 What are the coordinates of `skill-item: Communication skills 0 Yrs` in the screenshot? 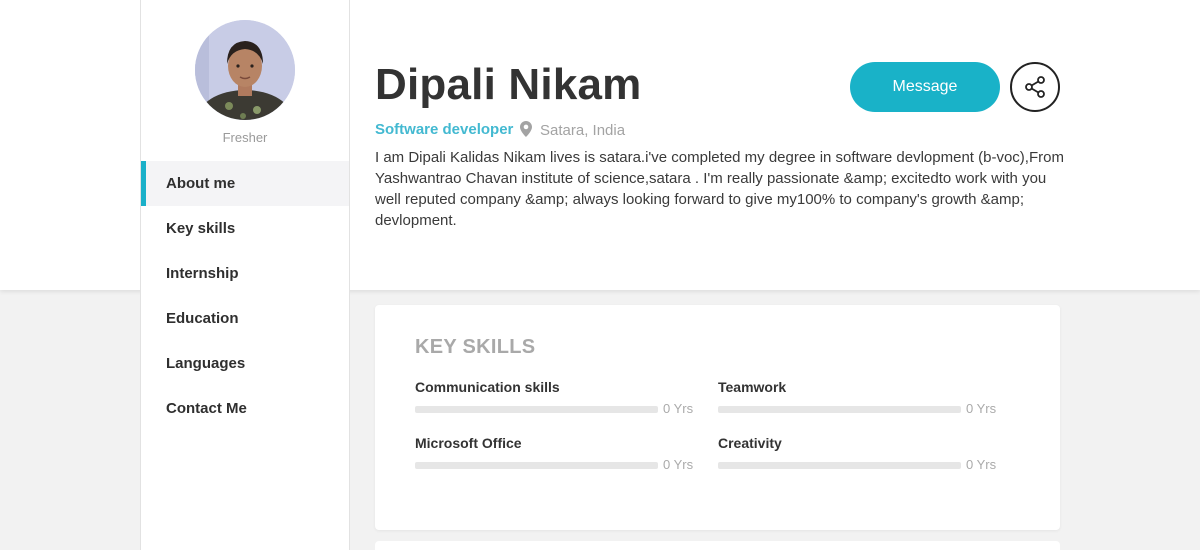 It's located at (555, 399).